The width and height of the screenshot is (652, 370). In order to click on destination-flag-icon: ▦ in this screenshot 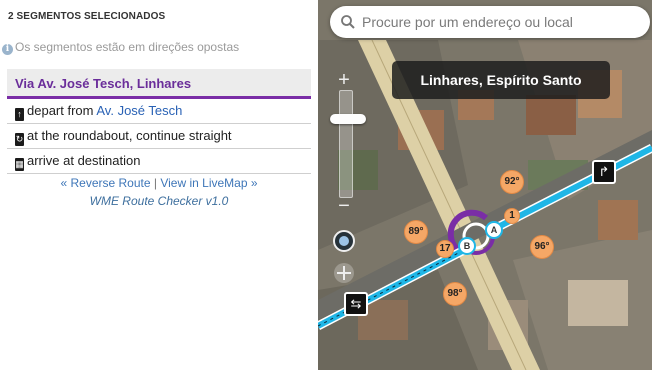, I will do `click(19, 164)`.